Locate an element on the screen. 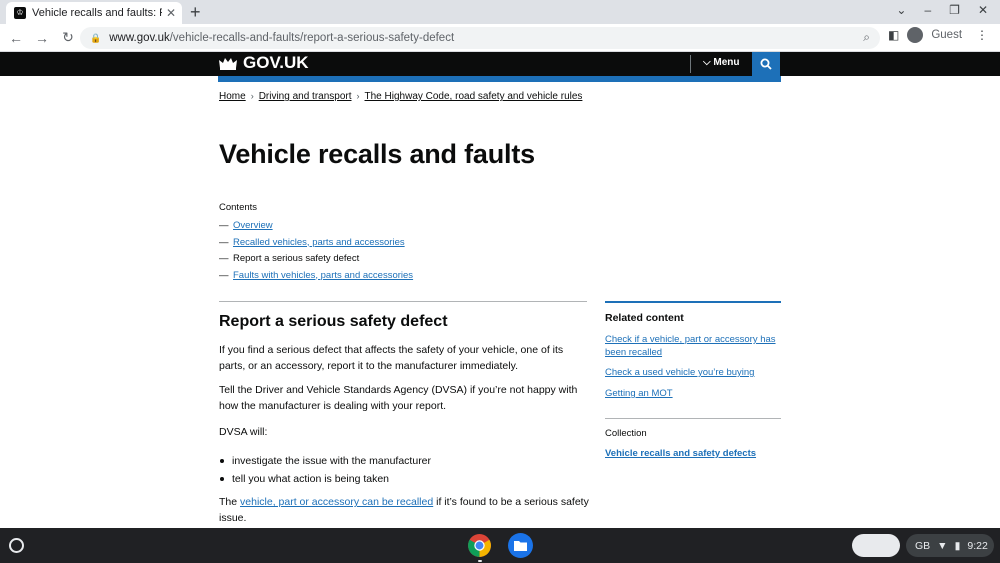  contents-item: — Overview is located at coordinates (316, 228).